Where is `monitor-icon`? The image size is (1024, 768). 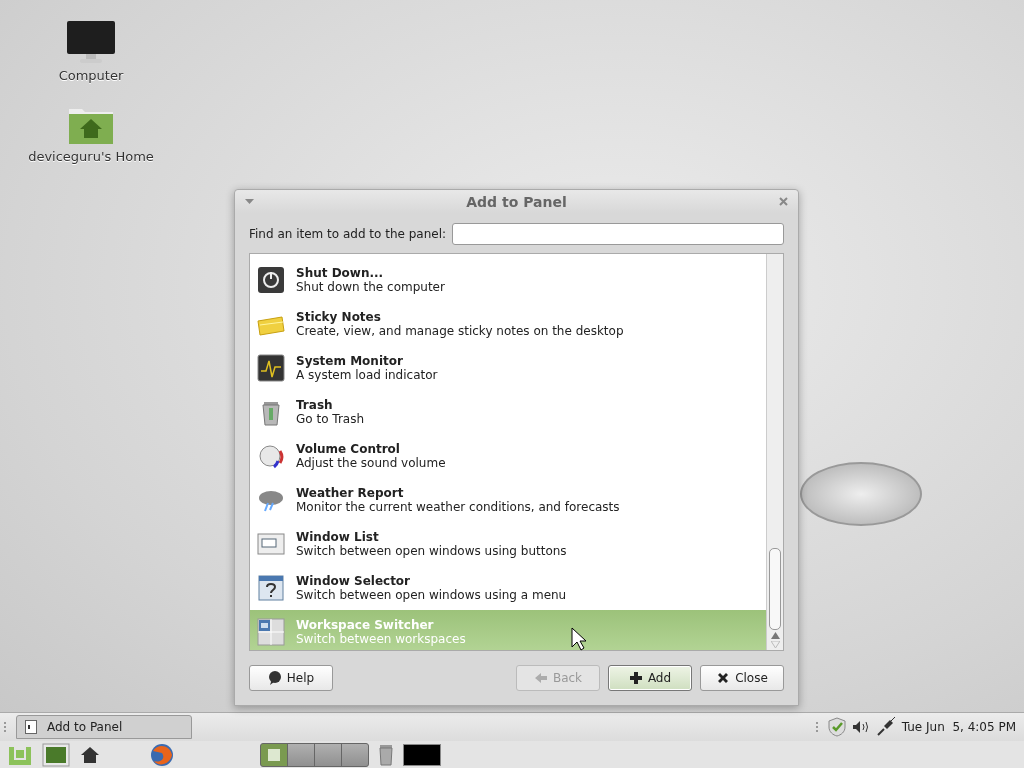
monitor-icon is located at coordinates (91, 42).